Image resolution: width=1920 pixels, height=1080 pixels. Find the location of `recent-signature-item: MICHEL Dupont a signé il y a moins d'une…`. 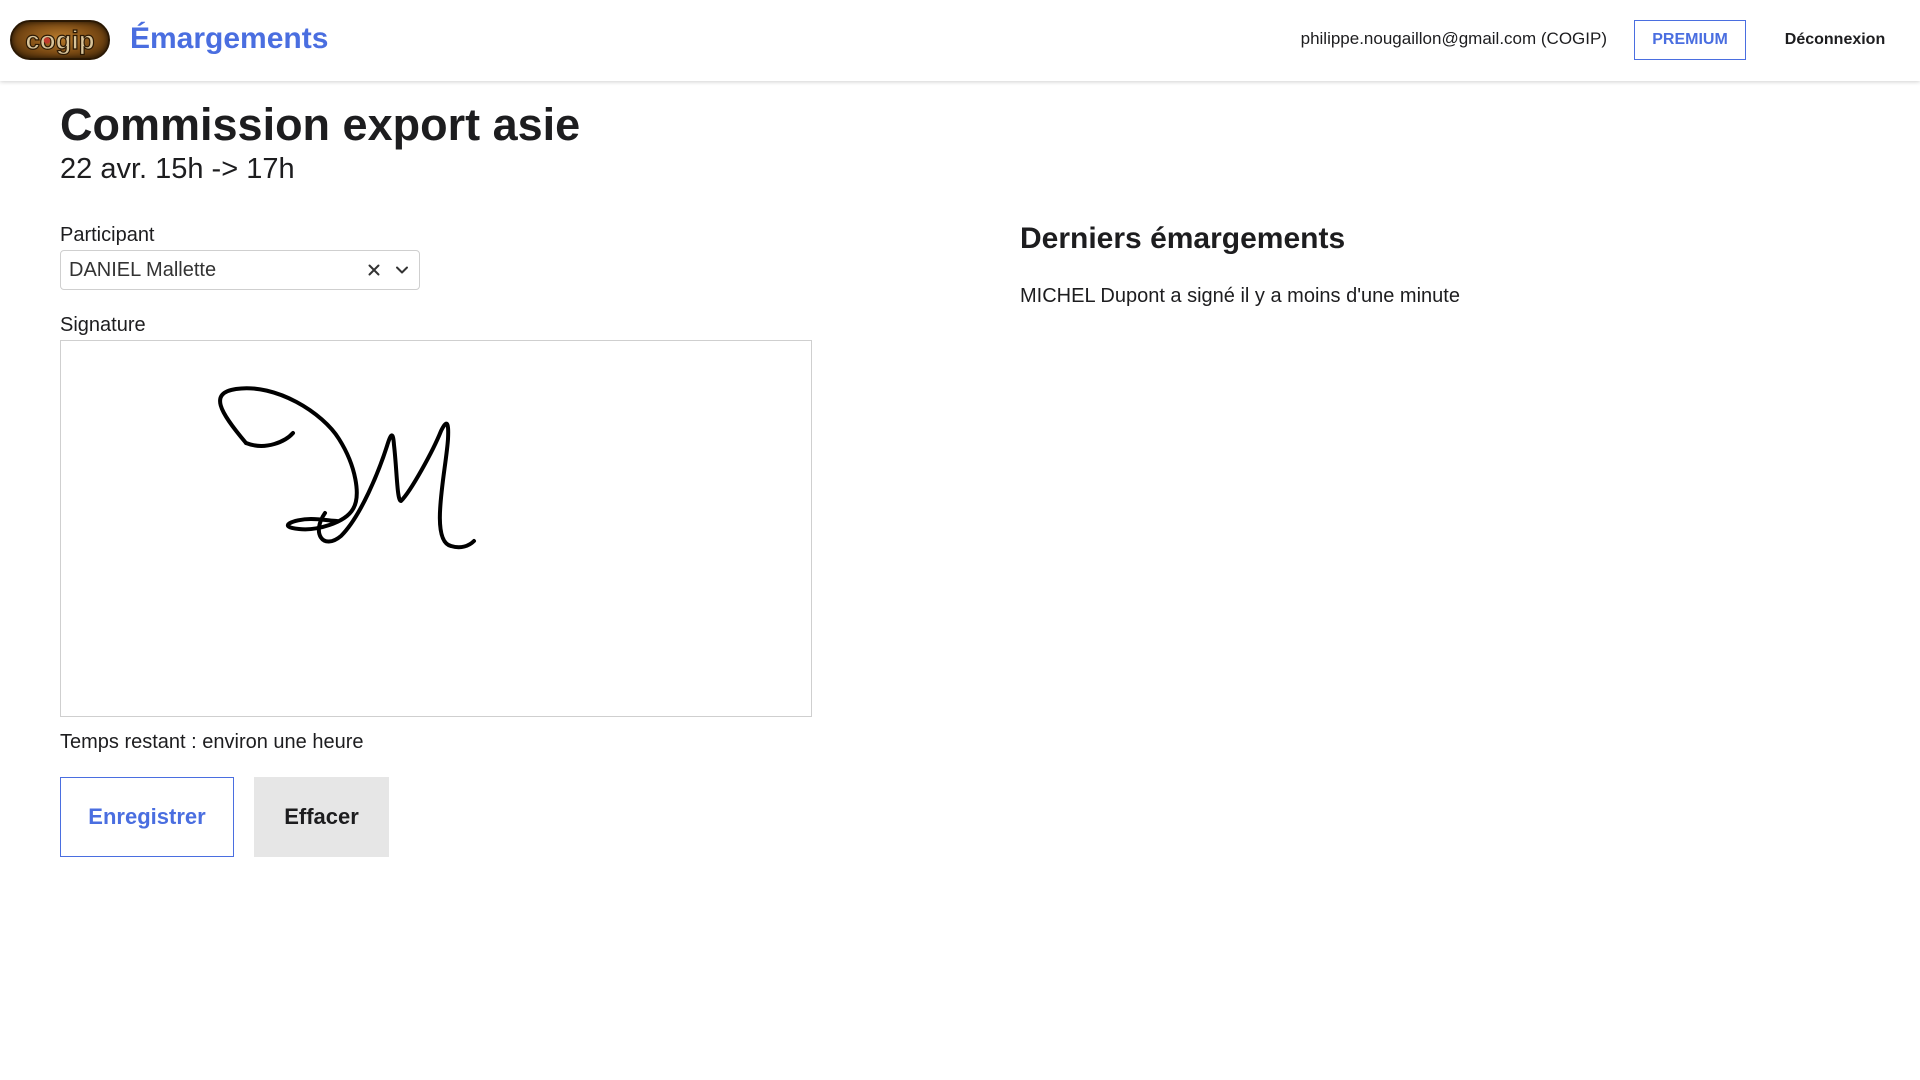

recent-signature-item: MICHEL Dupont a signé il y a moins d'une… is located at coordinates (1240, 296).